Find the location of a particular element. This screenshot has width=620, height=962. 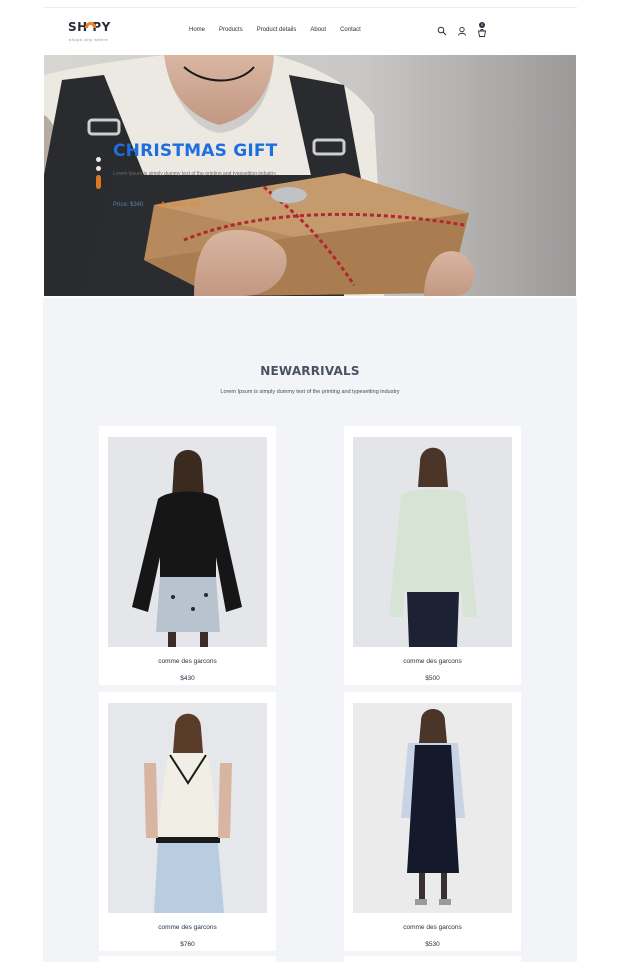

header-icons is located at coordinates (465, 32).